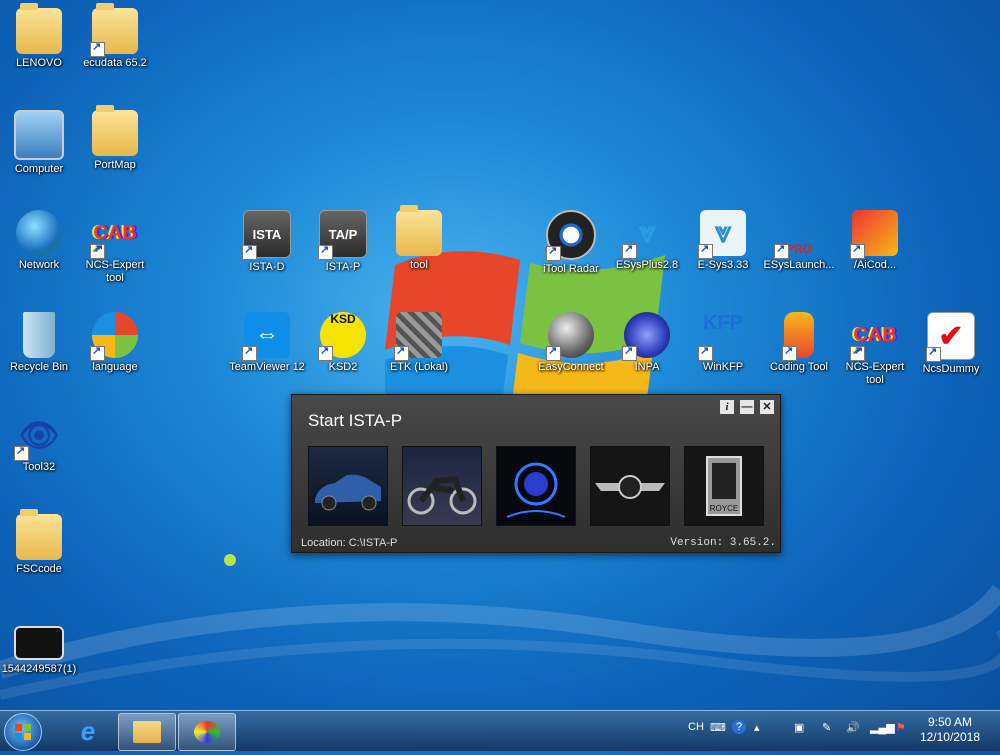 The image size is (1000, 755). What do you see at coordinates (853, 727) in the screenshot?
I see `volume-icon: 🔊` at bounding box center [853, 727].